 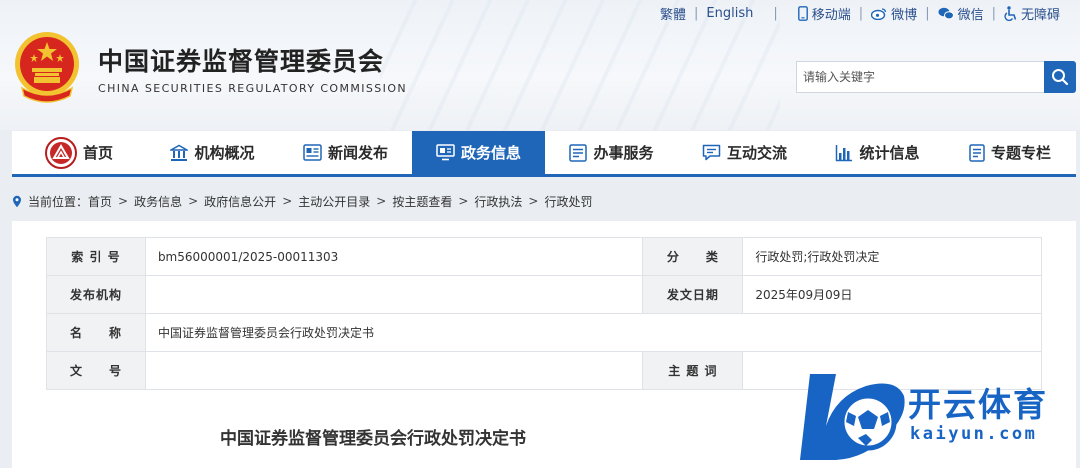 I want to click on nav-item-statistics: 统计信息, so click(x=877, y=152).